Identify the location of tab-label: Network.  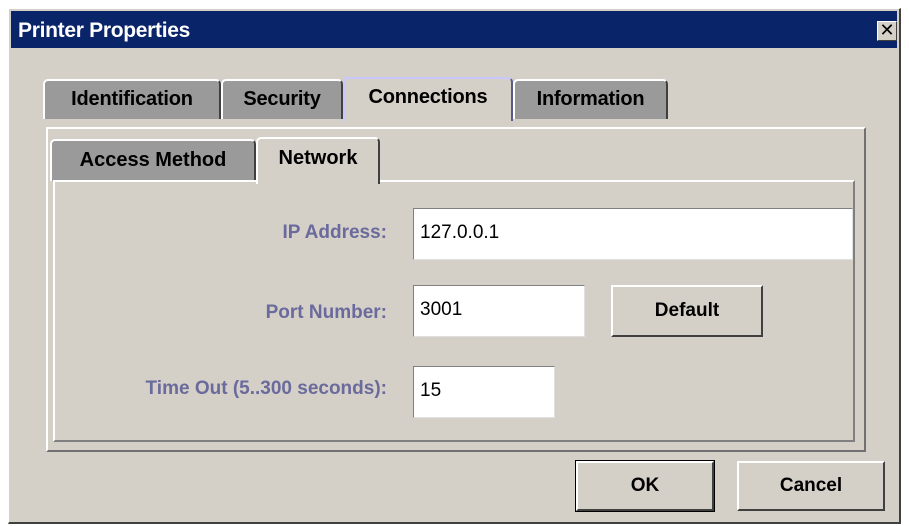
(318, 158).